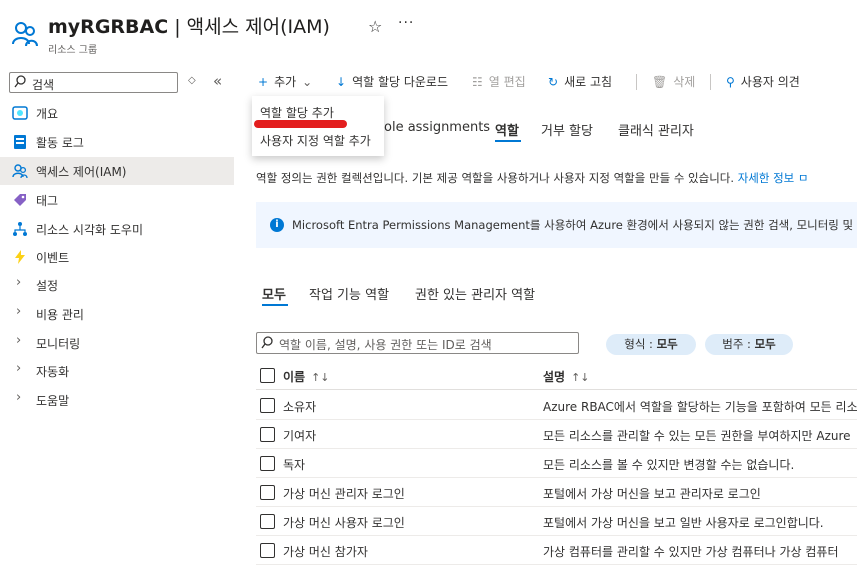  What do you see at coordinates (20, 113) in the screenshot?
I see `overview-icon` at bounding box center [20, 113].